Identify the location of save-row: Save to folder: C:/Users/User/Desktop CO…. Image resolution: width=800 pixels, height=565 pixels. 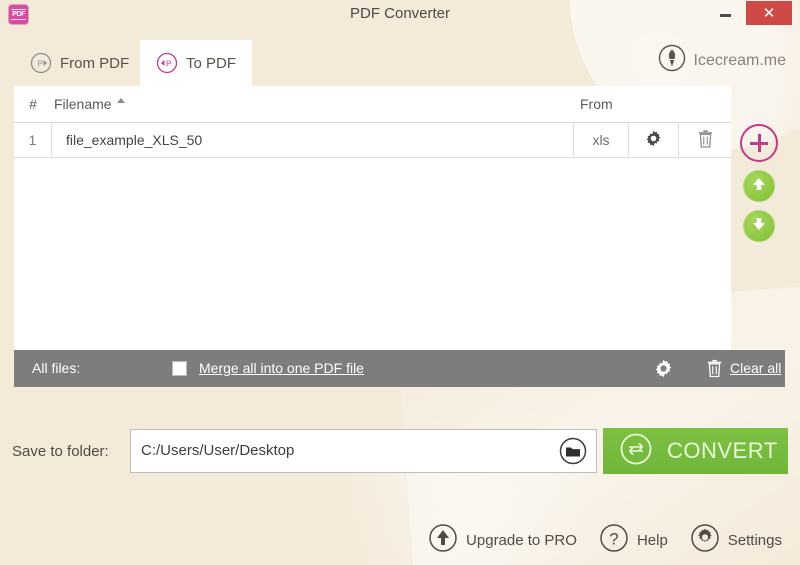
(400, 452).